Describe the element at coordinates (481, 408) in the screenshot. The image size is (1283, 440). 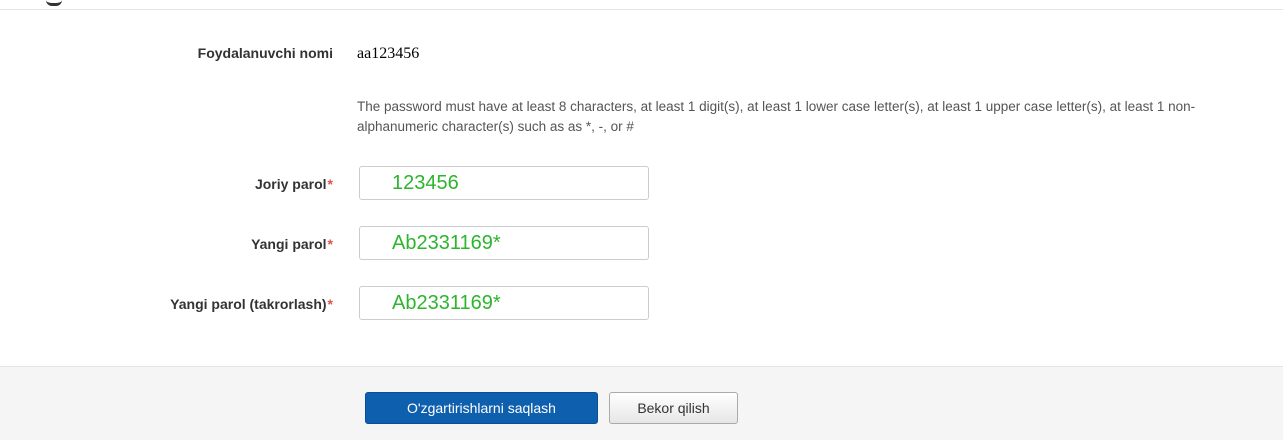
I see `save-changes-button: O'zgartirishlarni saqlash` at that location.